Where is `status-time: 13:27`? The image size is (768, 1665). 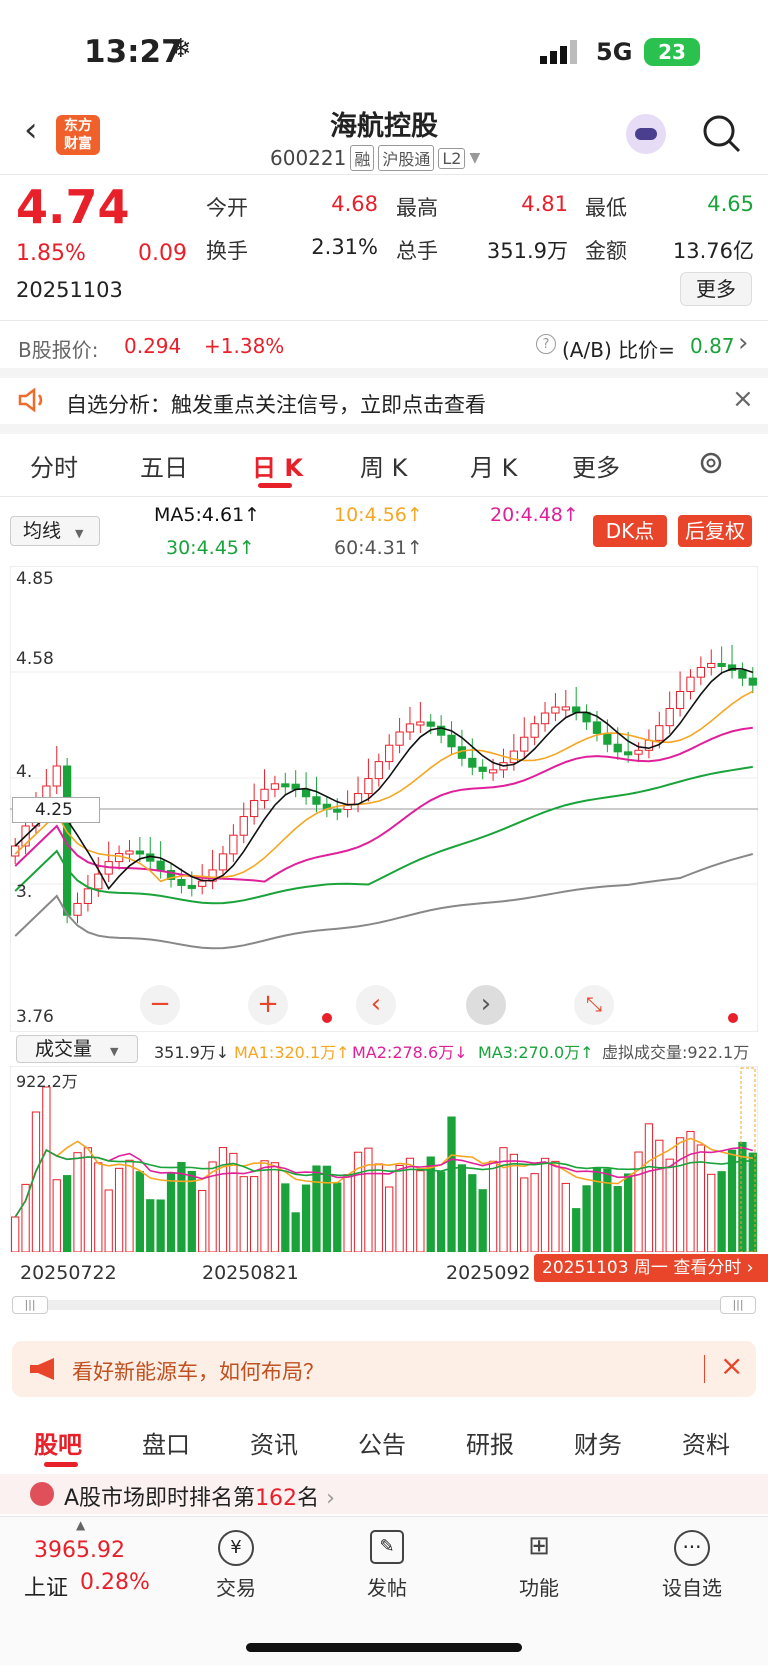
status-time: 13:27 is located at coordinates (133, 52).